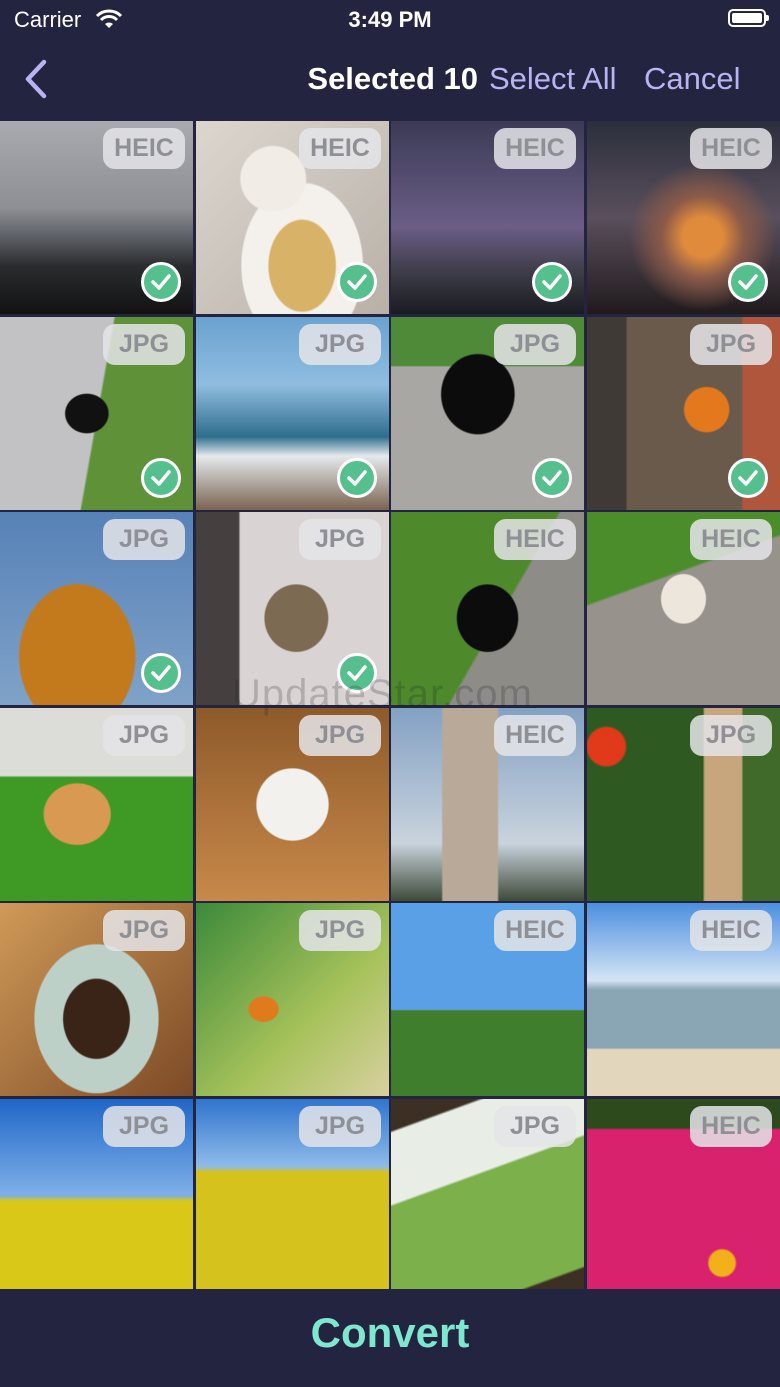  Describe the element at coordinates (487, 413) in the screenshot. I see `photo-thumbnail-cat-pavement: JPG` at that location.